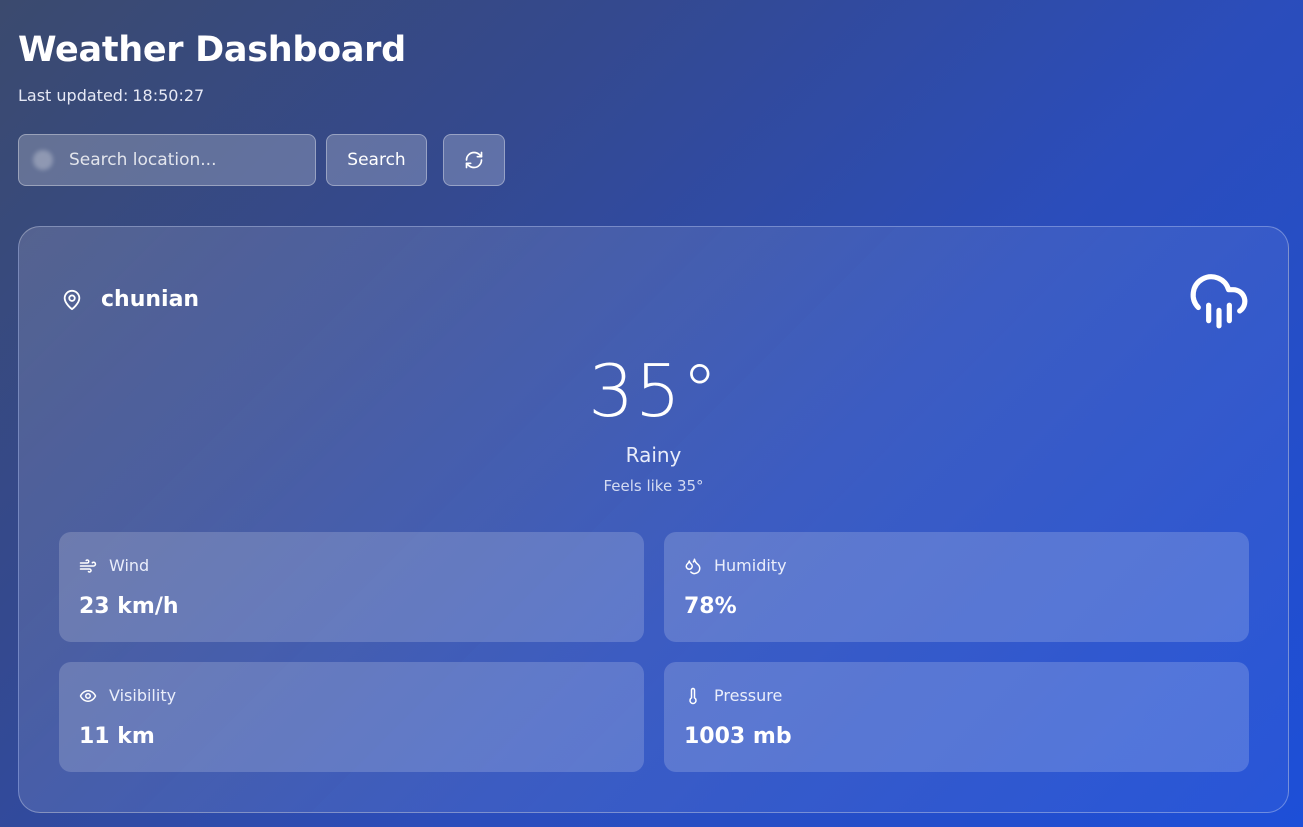 This screenshot has width=1303, height=827. I want to click on last-updated-label: Last updated:, so click(73, 95).